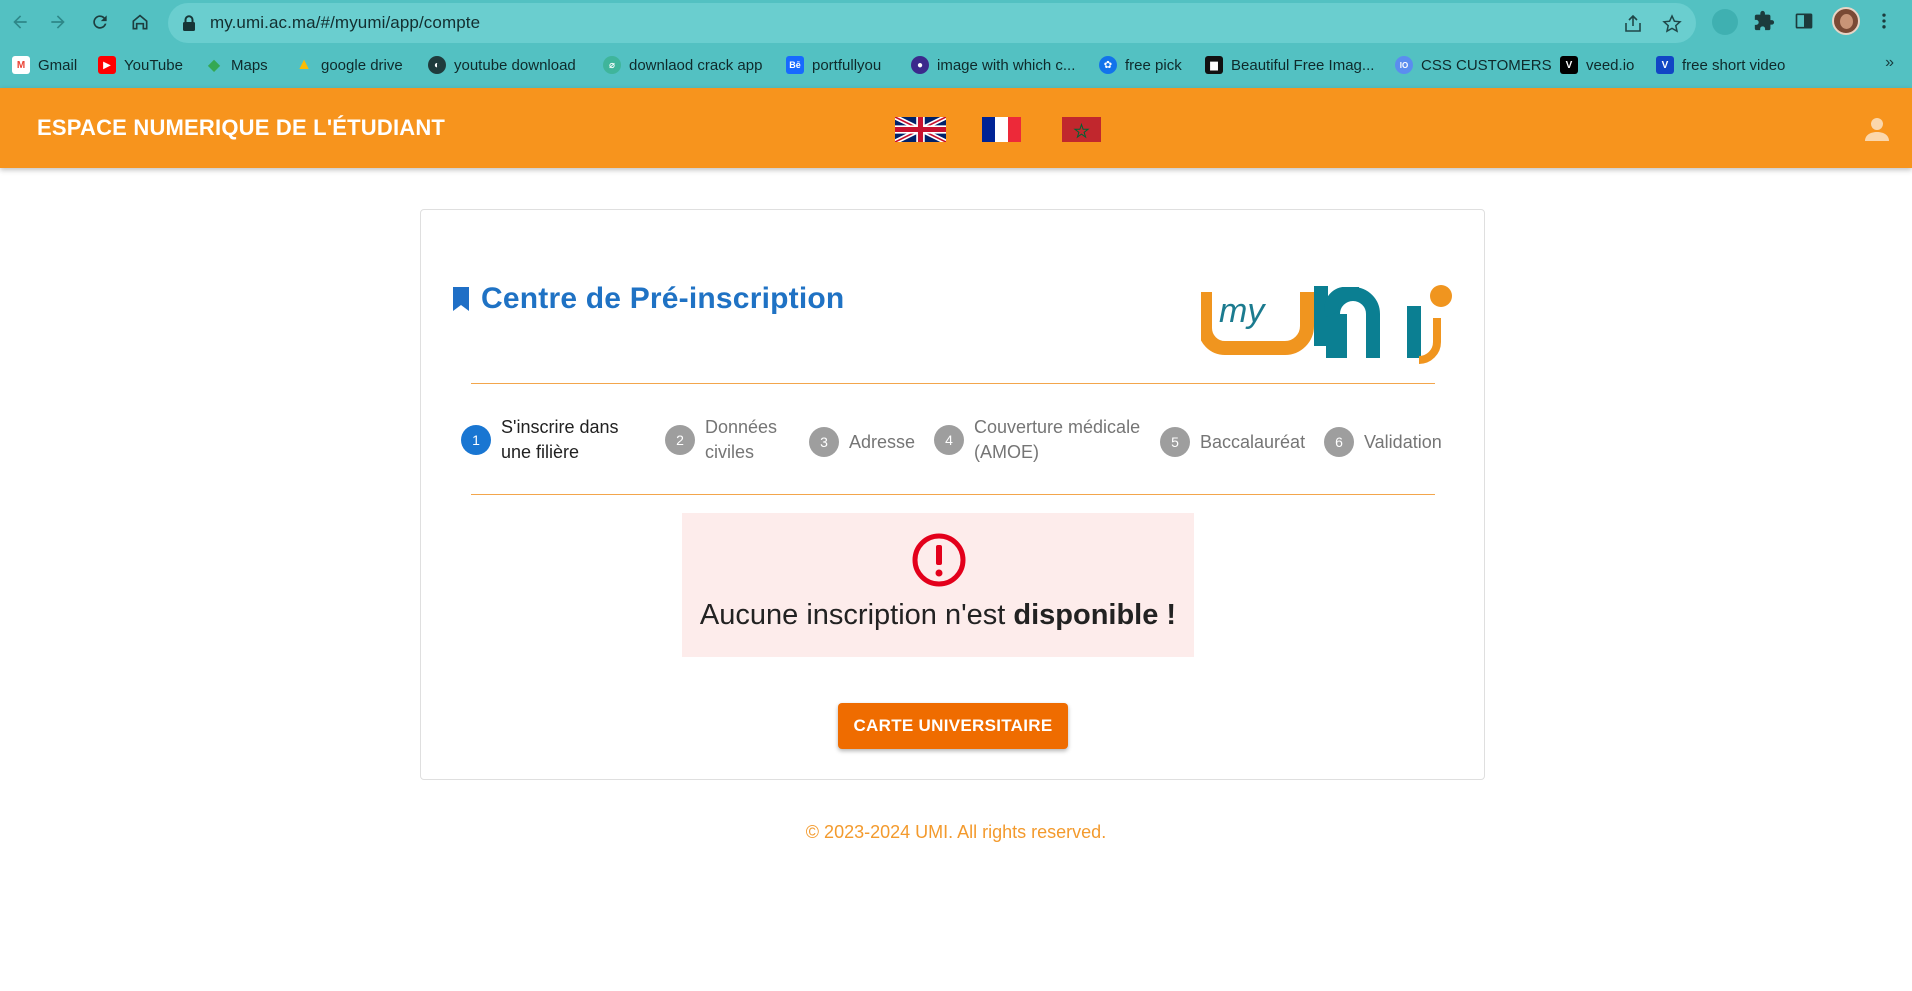  I want to click on step-number: 4, so click(949, 440).